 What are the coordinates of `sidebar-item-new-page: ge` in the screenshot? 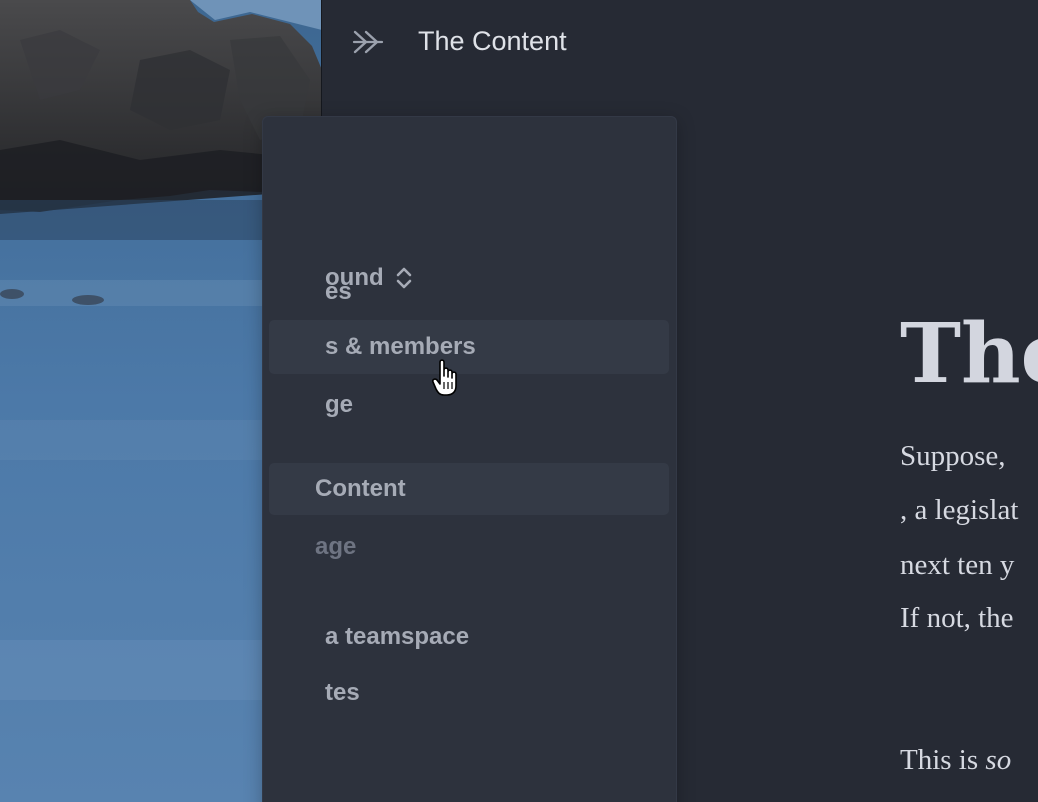 It's located at (463, 405).